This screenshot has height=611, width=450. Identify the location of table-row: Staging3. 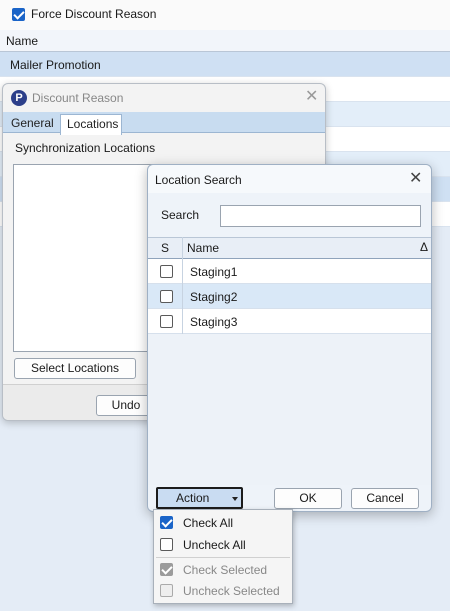
(289, 321).